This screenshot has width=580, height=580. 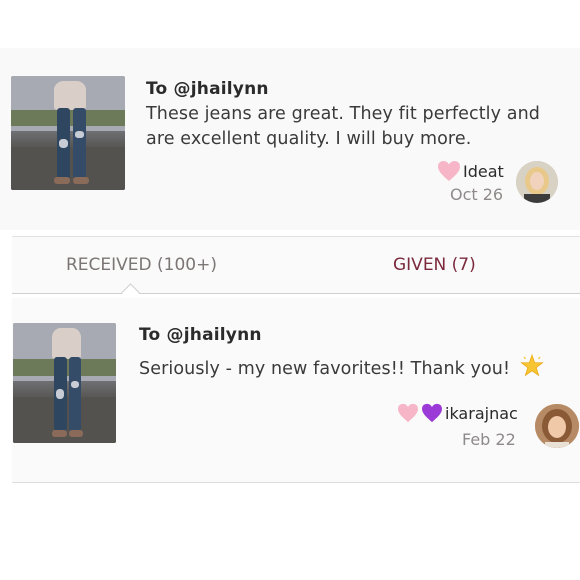 I want to click on tab-received-label: RECEIVED, so click(x=109, y=265).